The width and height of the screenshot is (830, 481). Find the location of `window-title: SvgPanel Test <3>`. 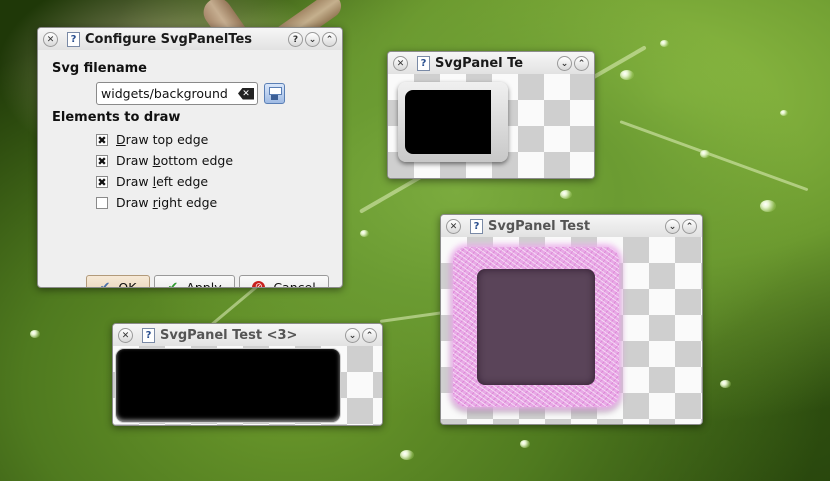

window-title: SvgPanel Test <3> is located at coordinates (229, 335).